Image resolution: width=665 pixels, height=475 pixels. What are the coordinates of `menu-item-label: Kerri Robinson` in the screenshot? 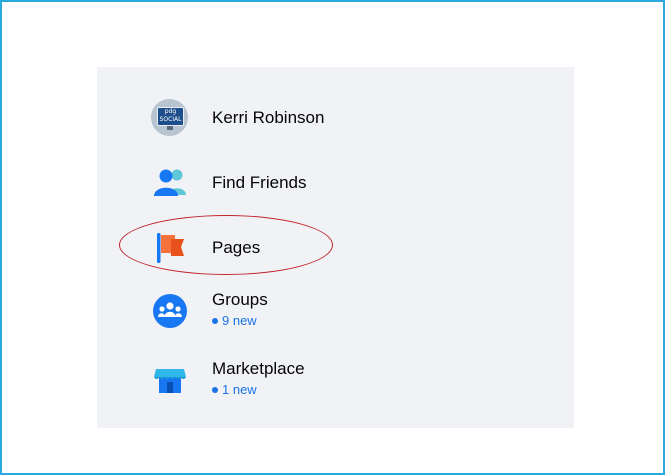 It's located at (268, 117).